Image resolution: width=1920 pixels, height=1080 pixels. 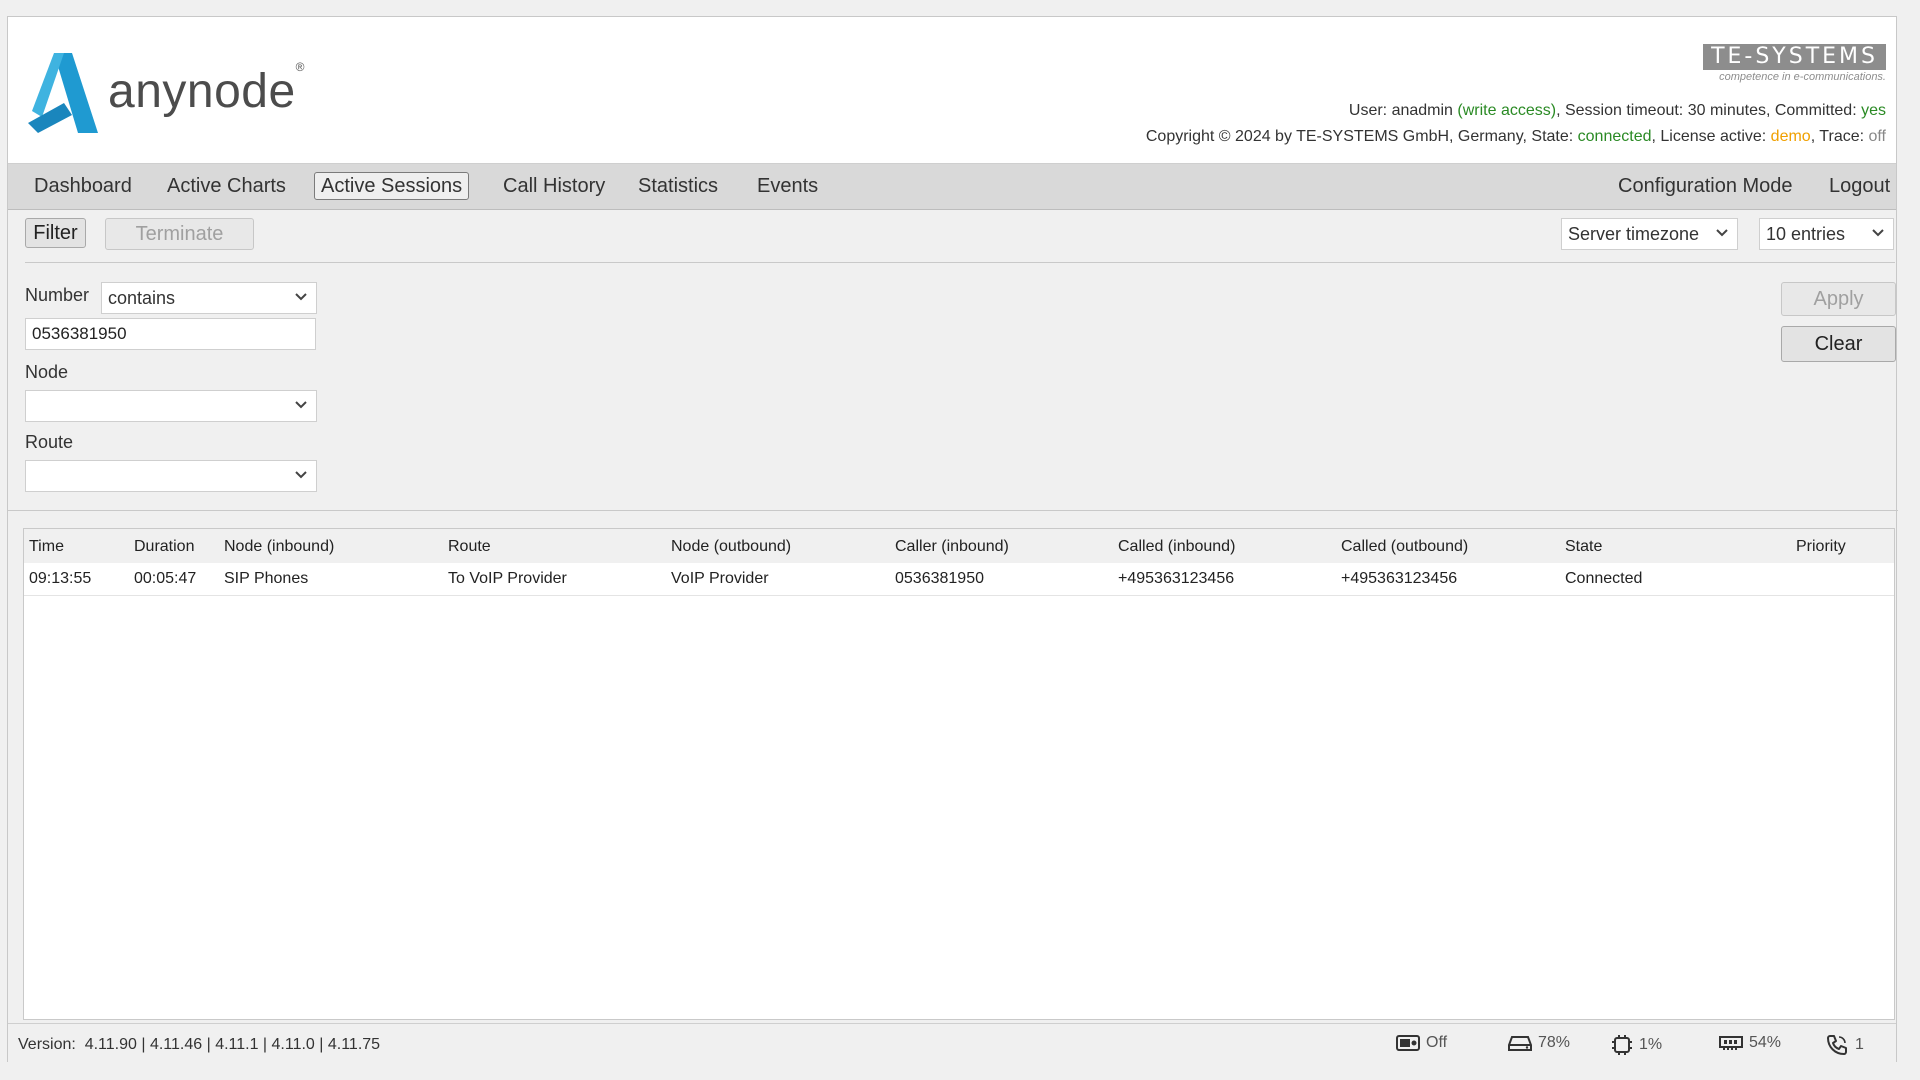 What do you see at coordinates (469, 547) in the screenshot?
I see `col-route: Route` at bounding box center [469, 547].